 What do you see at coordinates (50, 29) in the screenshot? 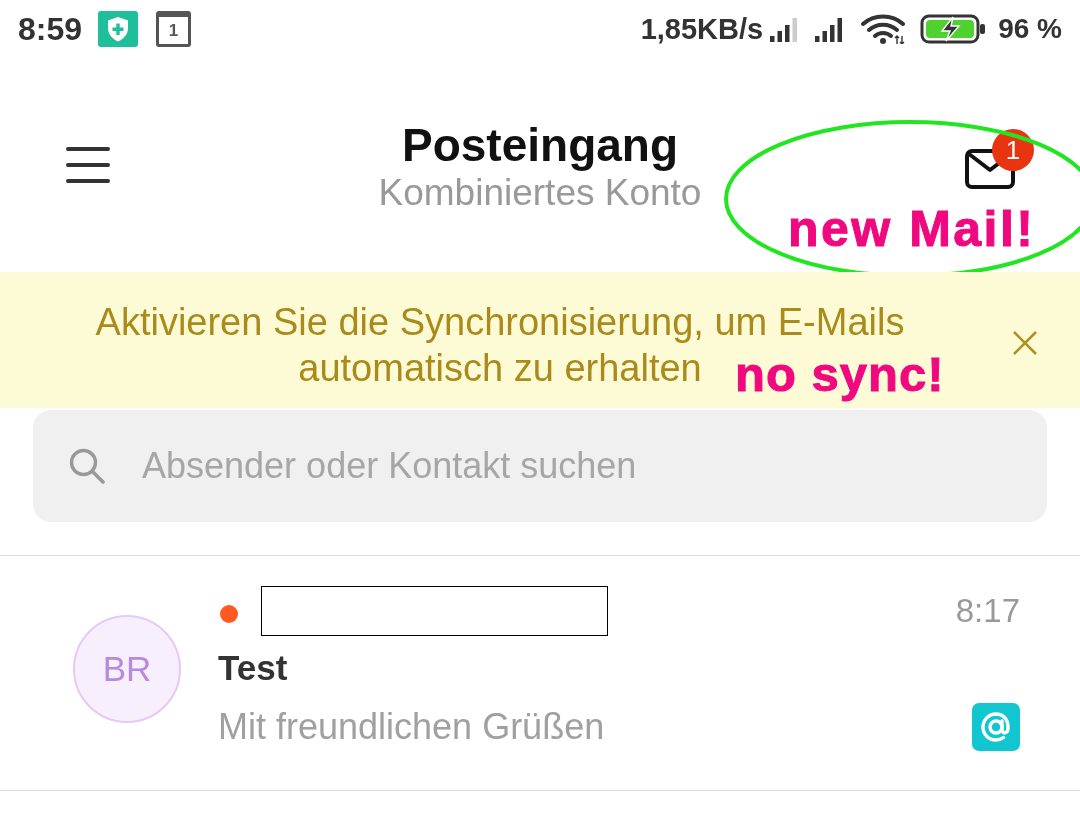
I see `status-time: 8:59` at bounding box center [50, 29].